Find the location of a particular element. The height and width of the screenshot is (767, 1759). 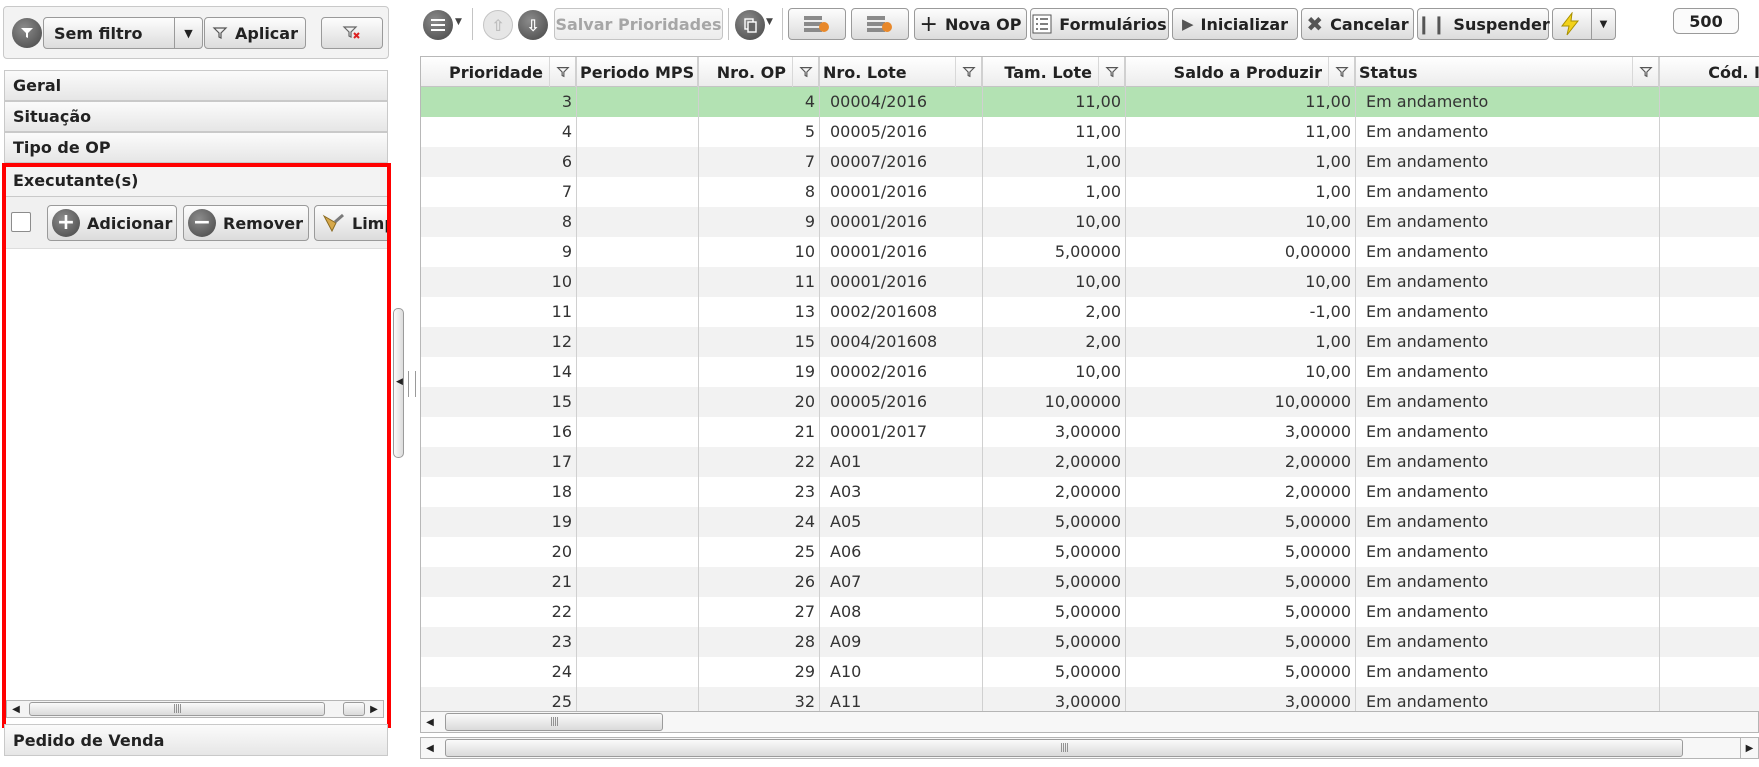

cell-nro-op: 8 is located at coordinates (809, 191).